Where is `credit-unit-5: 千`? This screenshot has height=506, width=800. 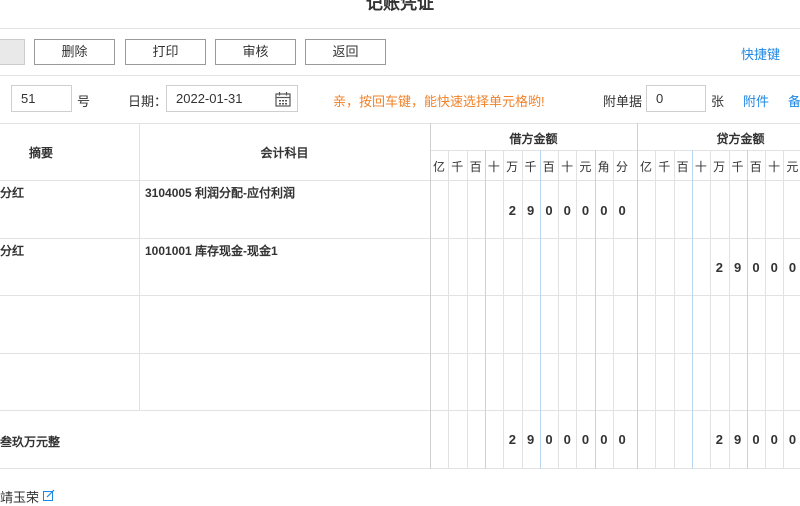
credit-unit-5: 千 is located at coordinates (737, 167).